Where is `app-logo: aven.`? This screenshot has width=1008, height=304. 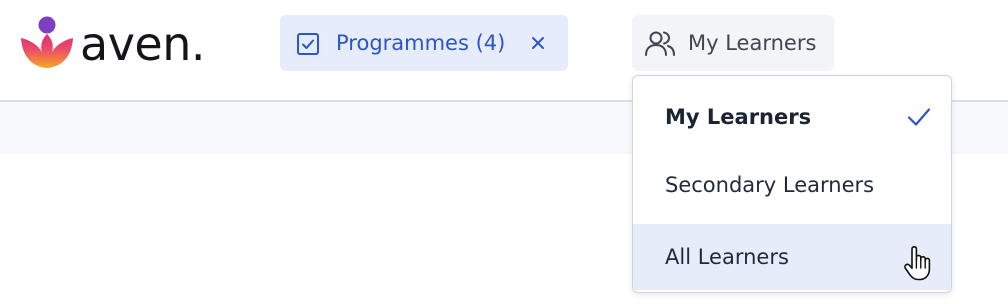
app-logo: aven. is located at coordinates (113, 43).